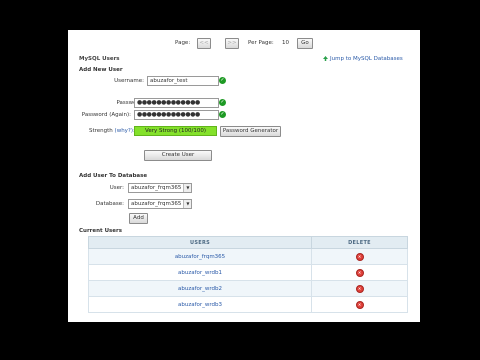 Image resolution: width=480 pixels, height=360 pixels. What do you see at coordinates (138, 218) in the screenshot?
I see `add-user-to-db-button: Add` at bounding box center [138, 218].